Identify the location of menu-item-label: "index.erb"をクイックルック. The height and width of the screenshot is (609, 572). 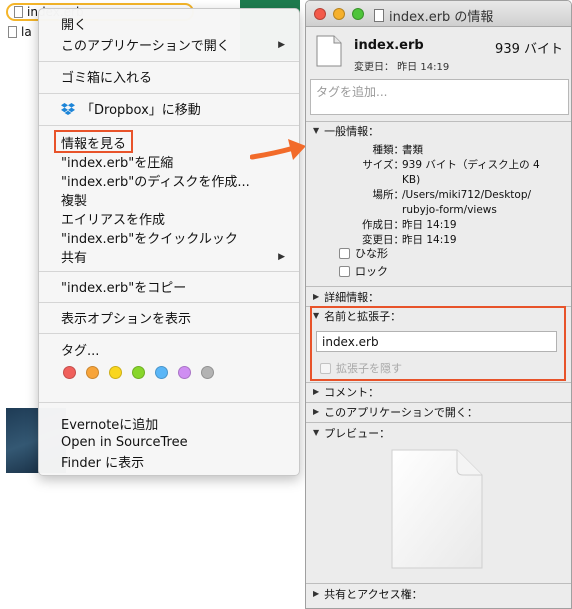
(149, 239).